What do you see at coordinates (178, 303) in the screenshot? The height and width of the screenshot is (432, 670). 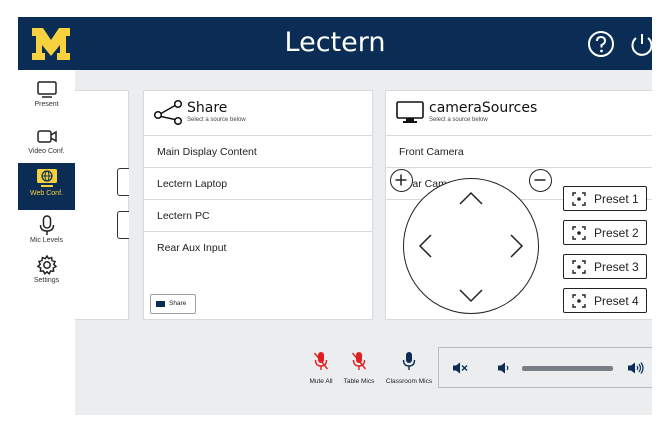 I see `share-button-label: Share` at bounding box center [178, 303].